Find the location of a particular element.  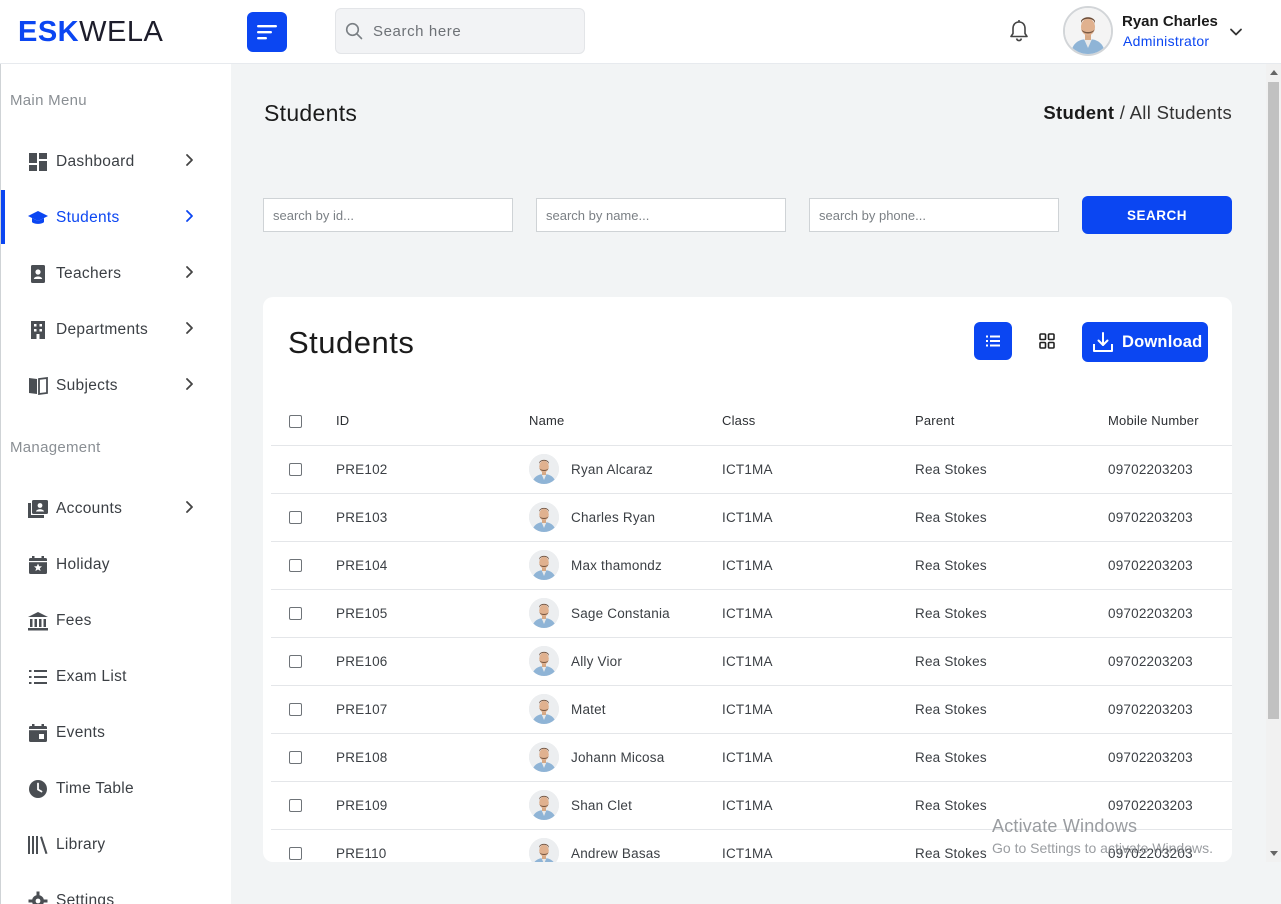

top-search-input is located at coordinates (468, 31).